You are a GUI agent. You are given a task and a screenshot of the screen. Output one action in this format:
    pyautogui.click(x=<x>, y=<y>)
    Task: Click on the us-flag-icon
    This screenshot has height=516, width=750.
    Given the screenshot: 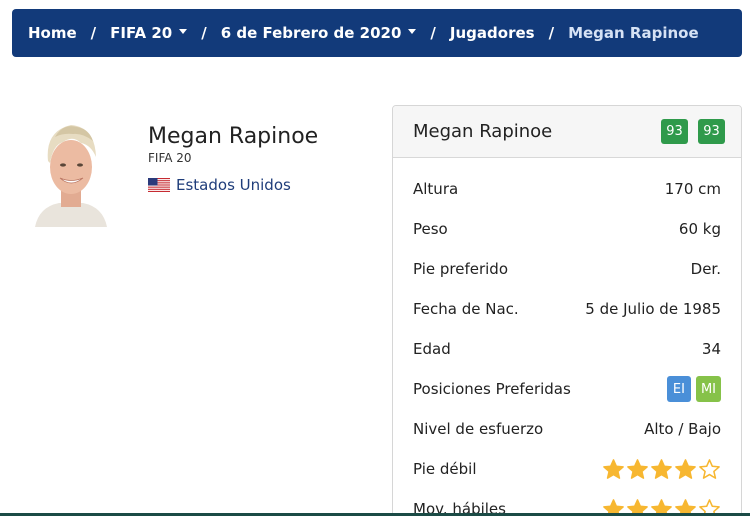 What is the action you would take?
    pyautogui.click(x=159, y=185)
    